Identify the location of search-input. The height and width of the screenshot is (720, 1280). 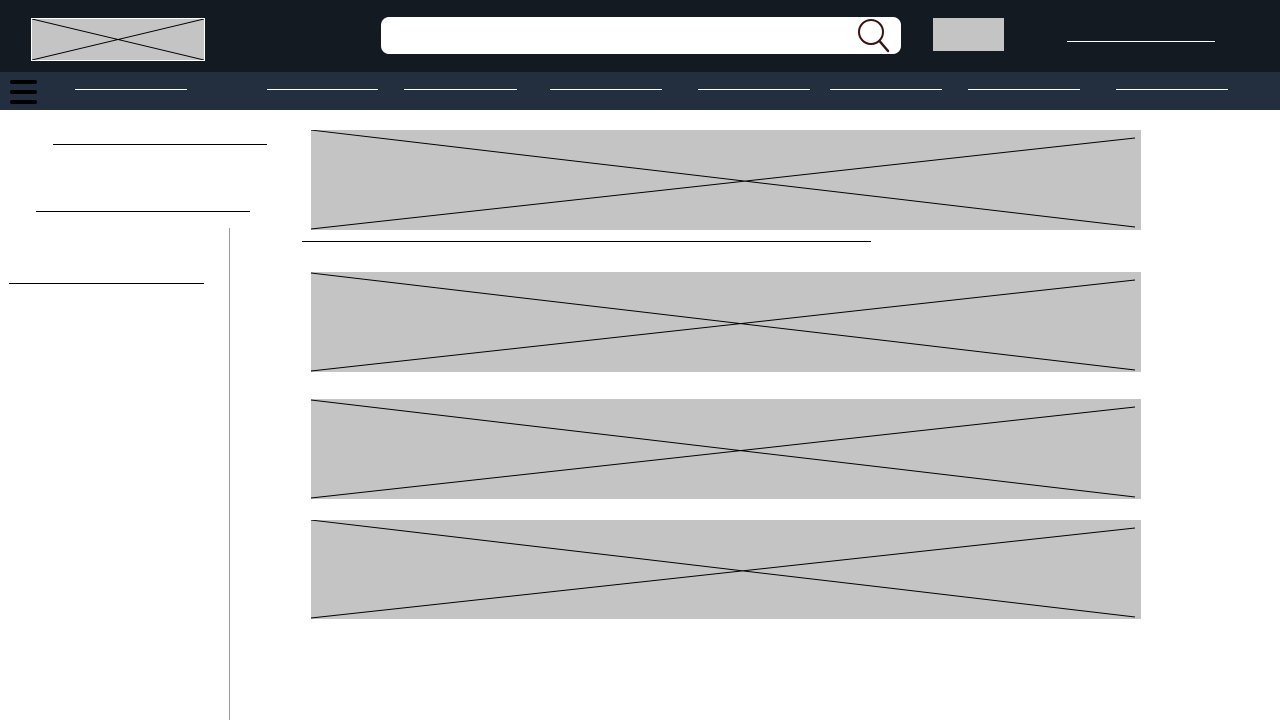
(616, 35).